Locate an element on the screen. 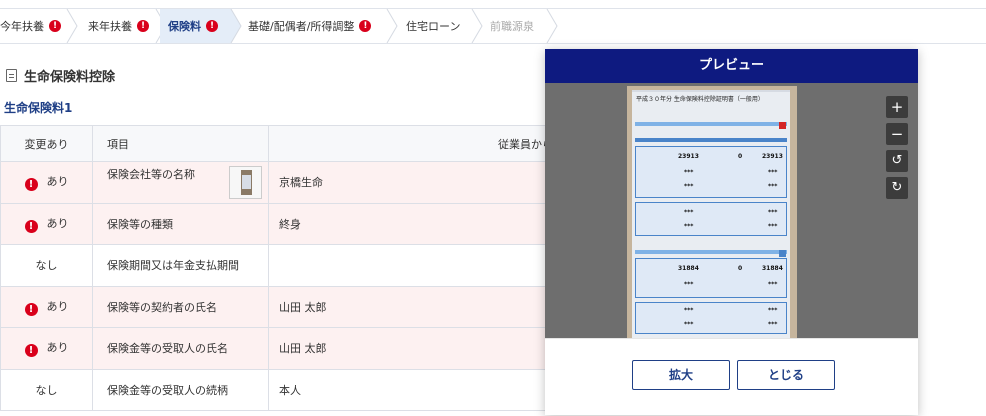 The width and height of the screenshot is (986, 416). step-tab-insurance: 保険料! is located at coordinates (195, 26).